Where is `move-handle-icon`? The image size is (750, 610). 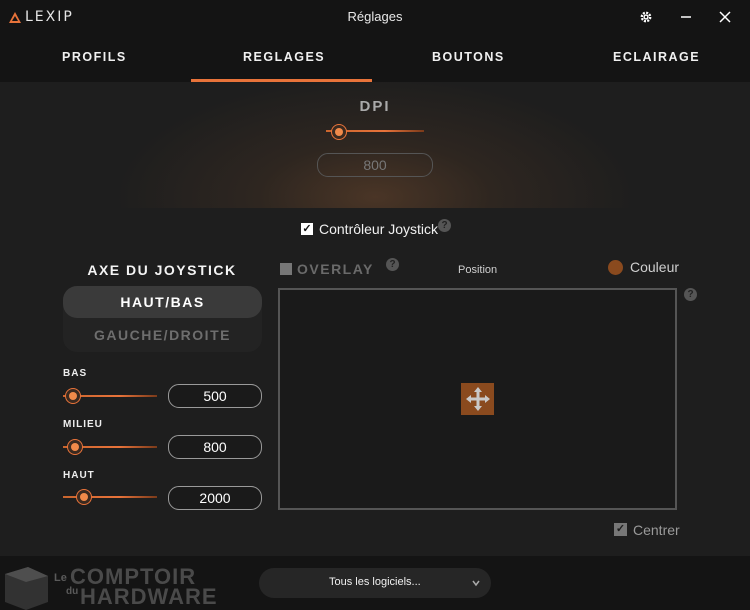
move-handle-icon is located at coordinates (477, 399).